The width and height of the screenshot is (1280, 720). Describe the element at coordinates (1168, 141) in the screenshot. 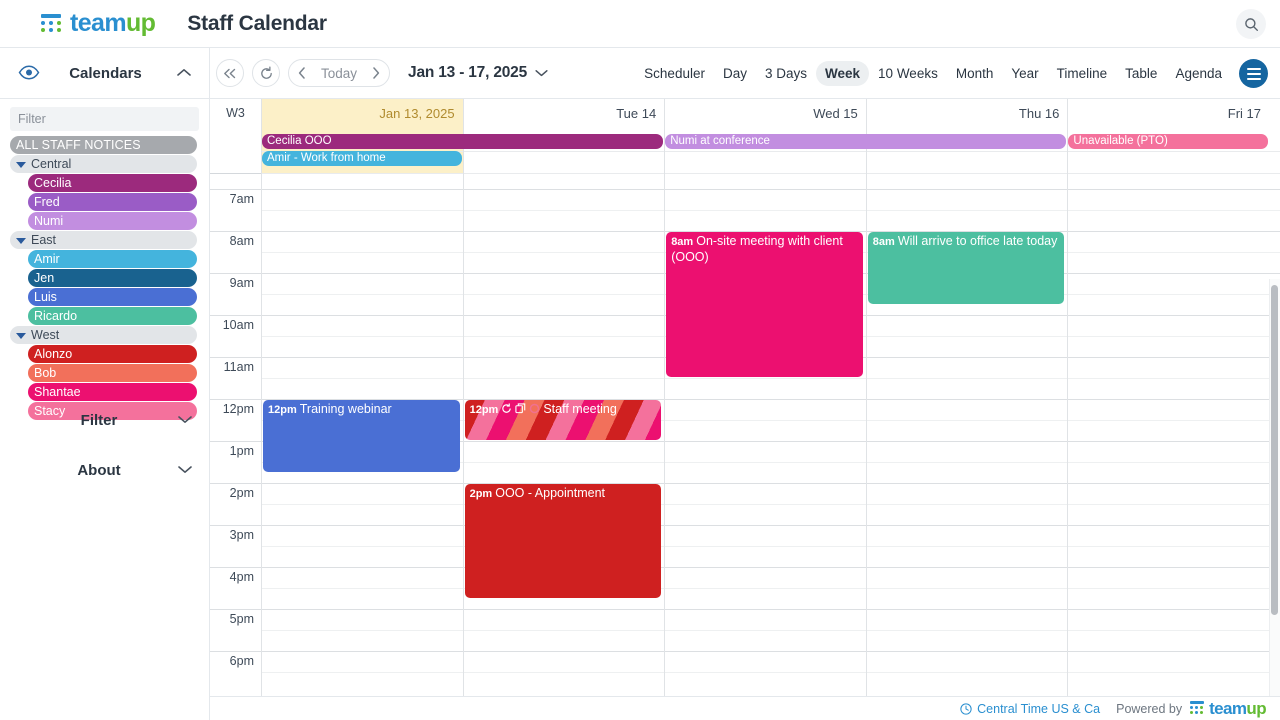

I see `all-day-event: Unavailable (PTO)` at that location.